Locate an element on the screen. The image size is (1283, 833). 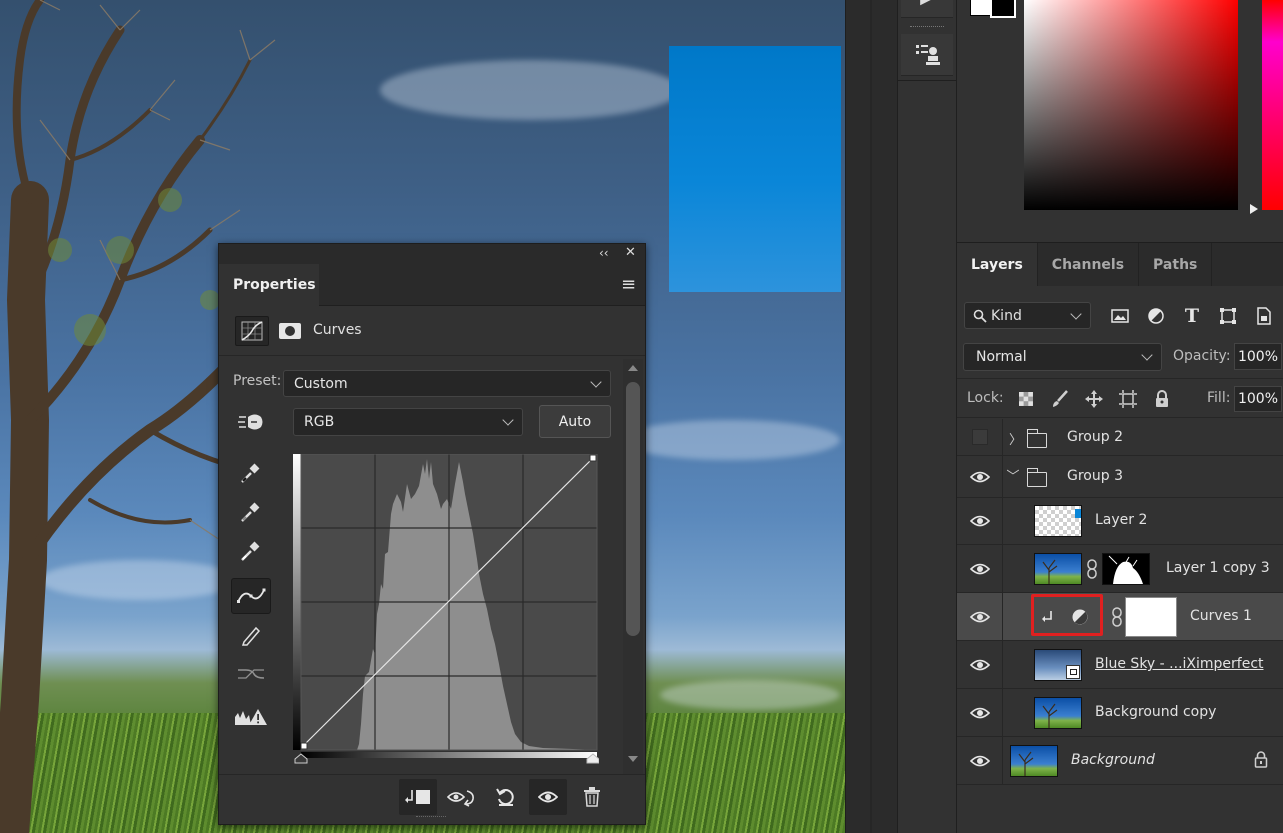
layer-row-layer-2: Layer 2 is located at coordinates (1120, 521).